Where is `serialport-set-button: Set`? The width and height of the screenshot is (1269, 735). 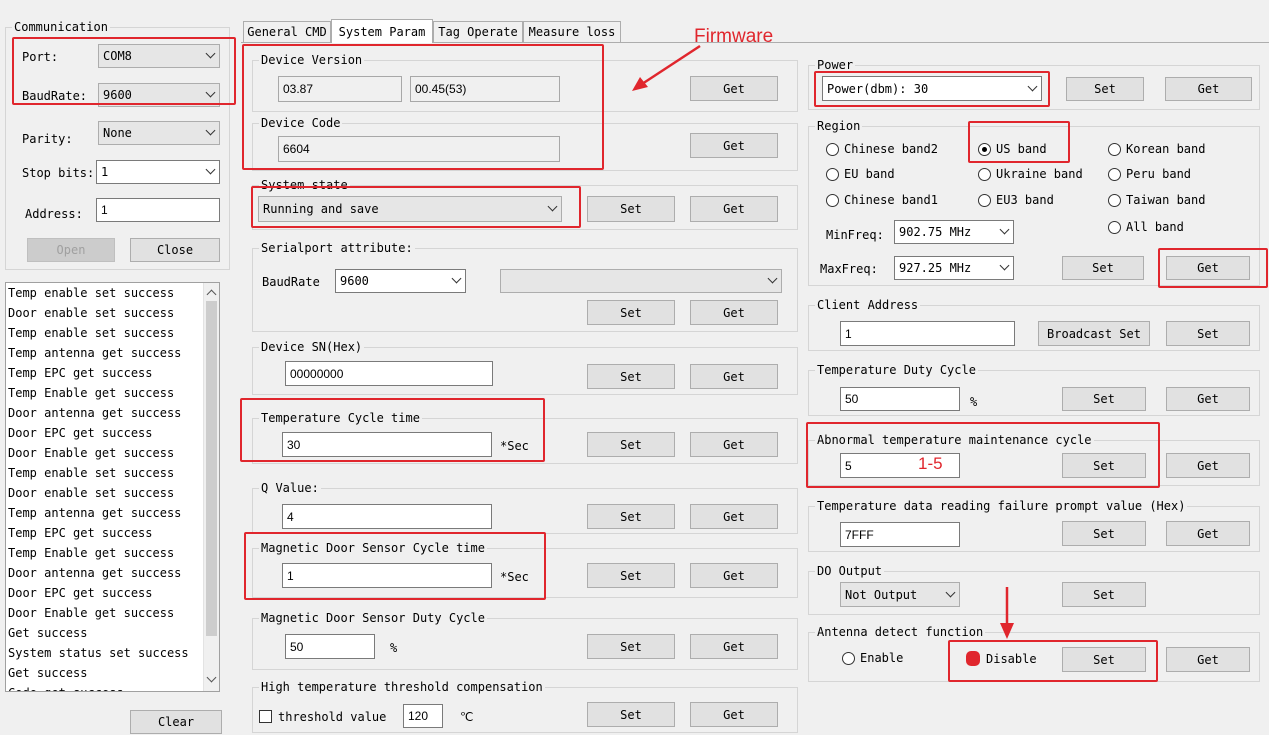
serialport-set-button: Set is located at coordinates (631, 312).